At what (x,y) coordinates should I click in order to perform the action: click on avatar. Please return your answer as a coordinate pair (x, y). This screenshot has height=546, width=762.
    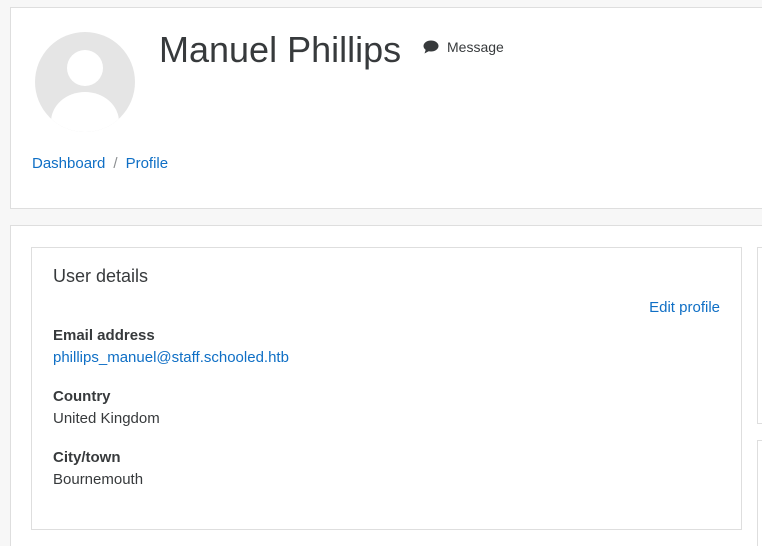
    Looking at the image, I should click on (85, 82).